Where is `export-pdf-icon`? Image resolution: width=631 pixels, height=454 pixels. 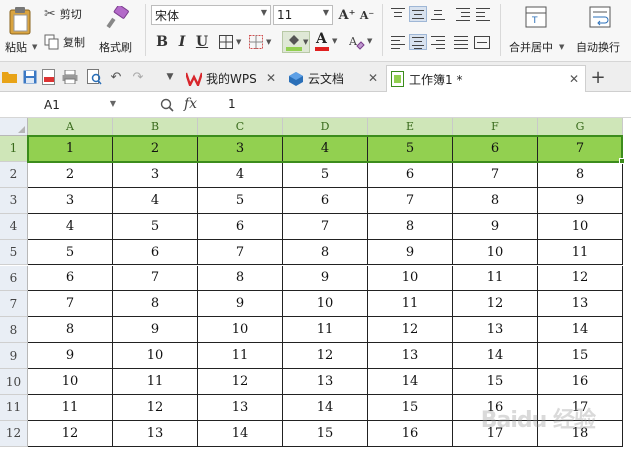
export-pdf-icon is located at coordinates (49, 77).